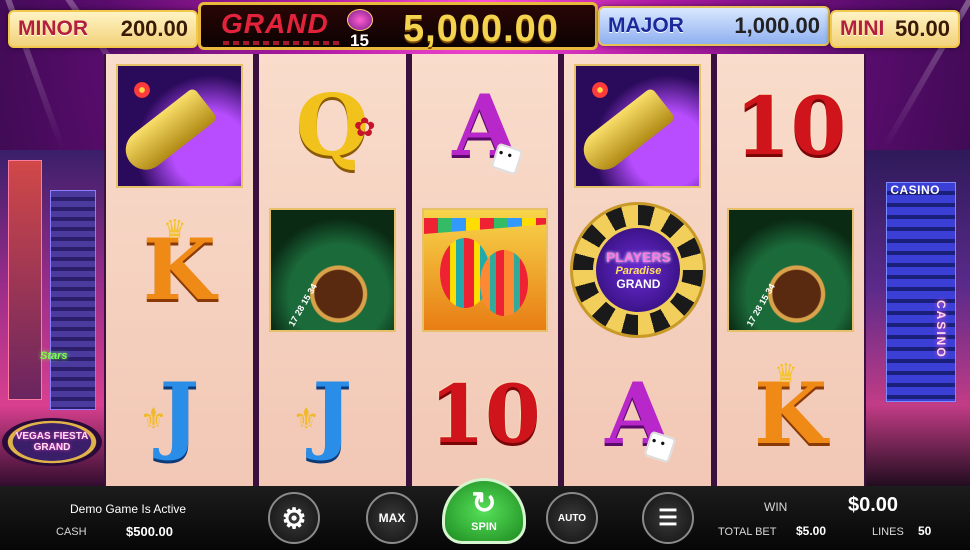 This screenshot has width=970, height=550. I want to click on rose-icon: ✿, so click(364, 127).